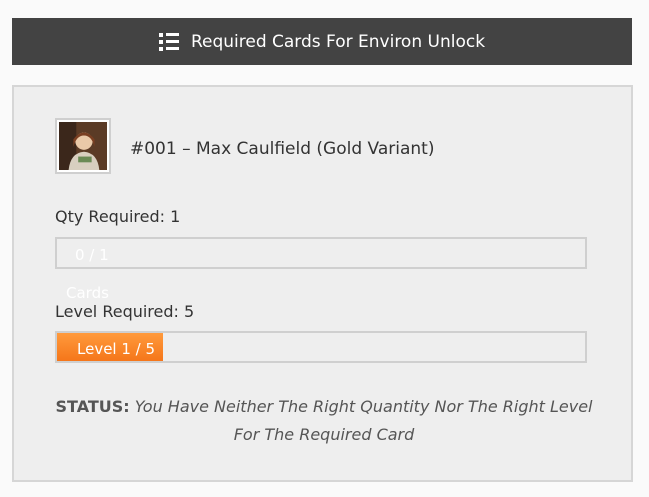  I want to click on level-progress-text: Level 1 / 5, so click(116, 349).